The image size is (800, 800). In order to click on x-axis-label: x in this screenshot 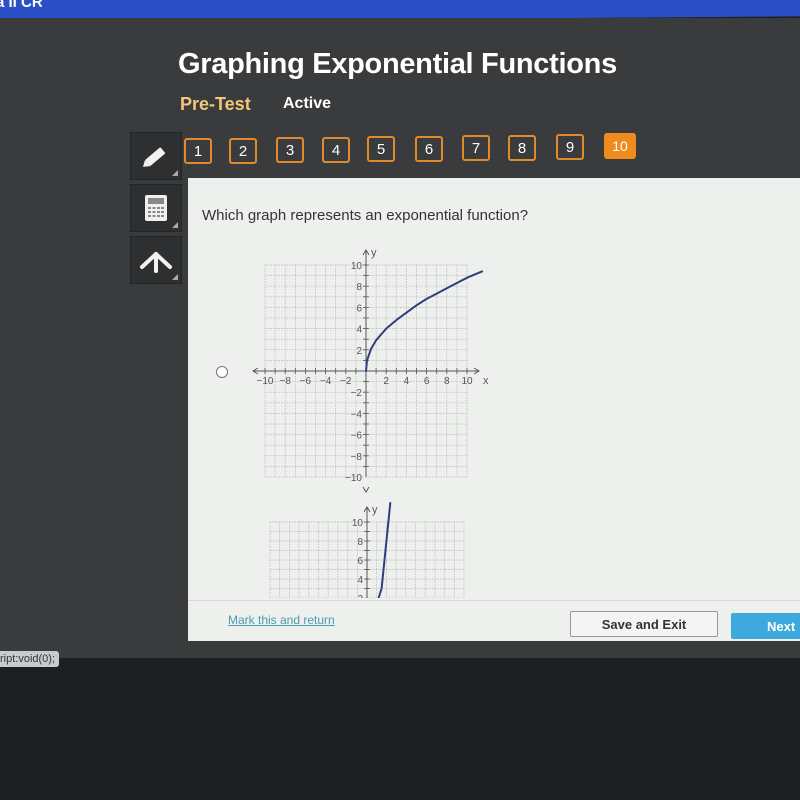, I will do `click(486, 381)`.